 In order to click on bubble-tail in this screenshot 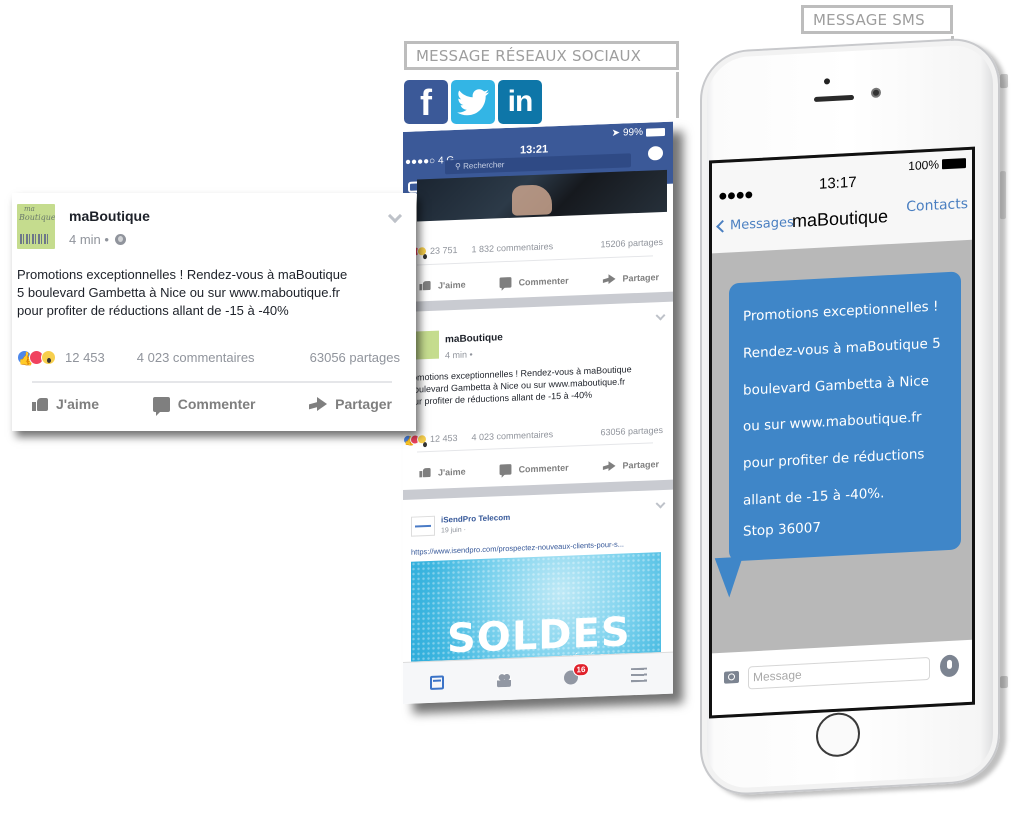, I will do `click(736, 577)`.